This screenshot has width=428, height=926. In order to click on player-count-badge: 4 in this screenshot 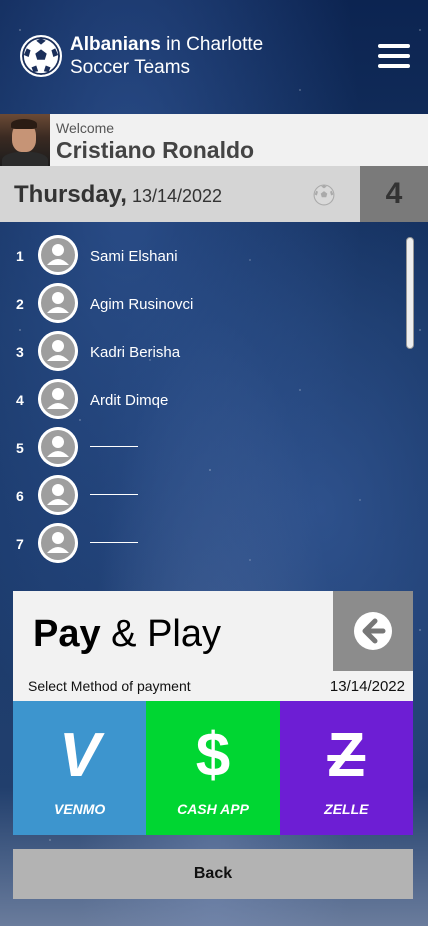, I will do `click(394, 194)`.